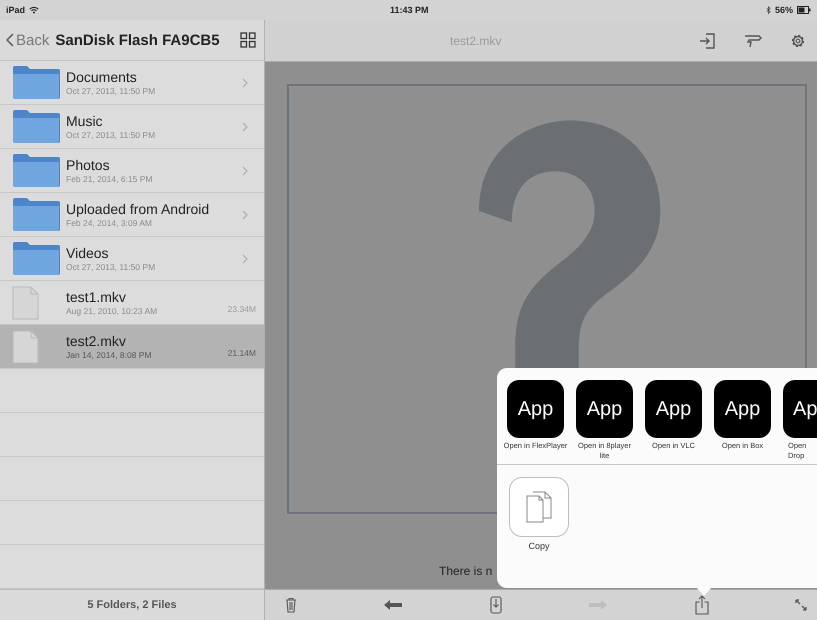  Describe the element at coordinates (88, 165) in the screenshot. I see `file-name: Photos` at that location.